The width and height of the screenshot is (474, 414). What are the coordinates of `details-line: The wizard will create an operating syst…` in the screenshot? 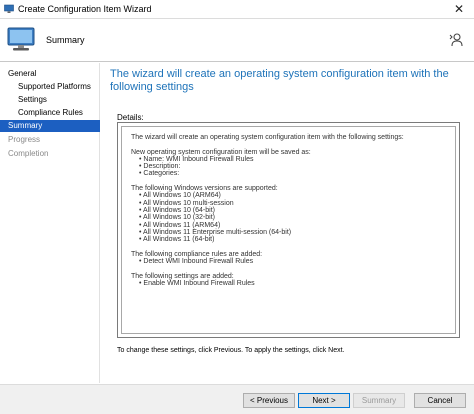 It's located at (267, 137).